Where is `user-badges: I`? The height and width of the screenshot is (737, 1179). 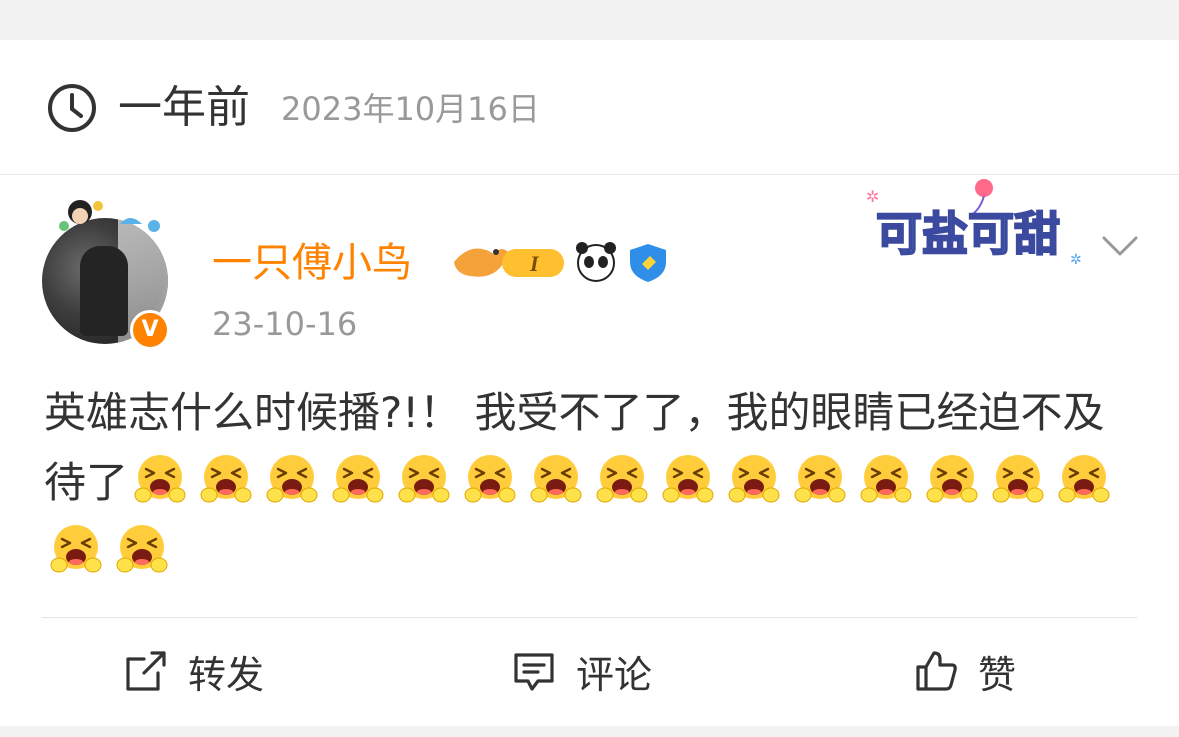
user-badges: I is located at coordinates (562, 262).